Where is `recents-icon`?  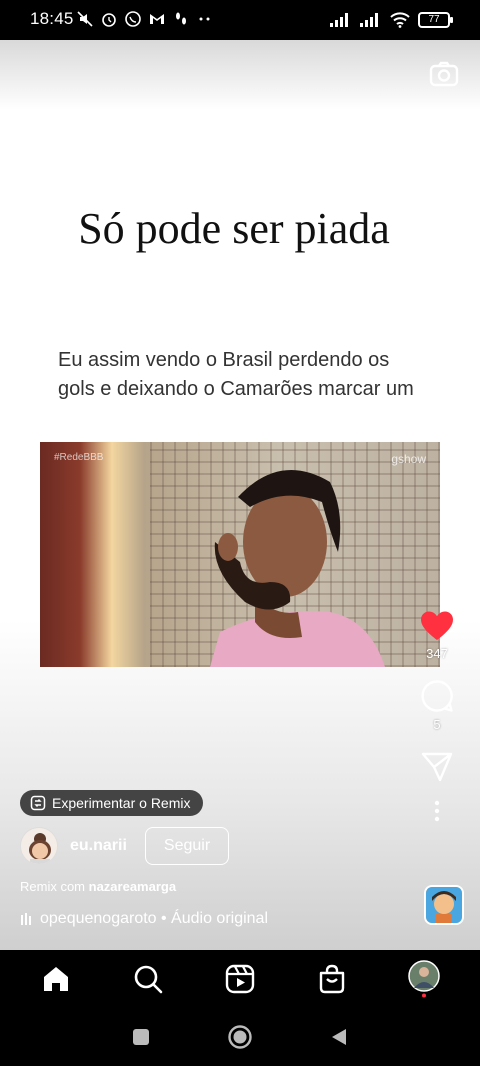
recents-icon is located at coordinates (141, 1037).